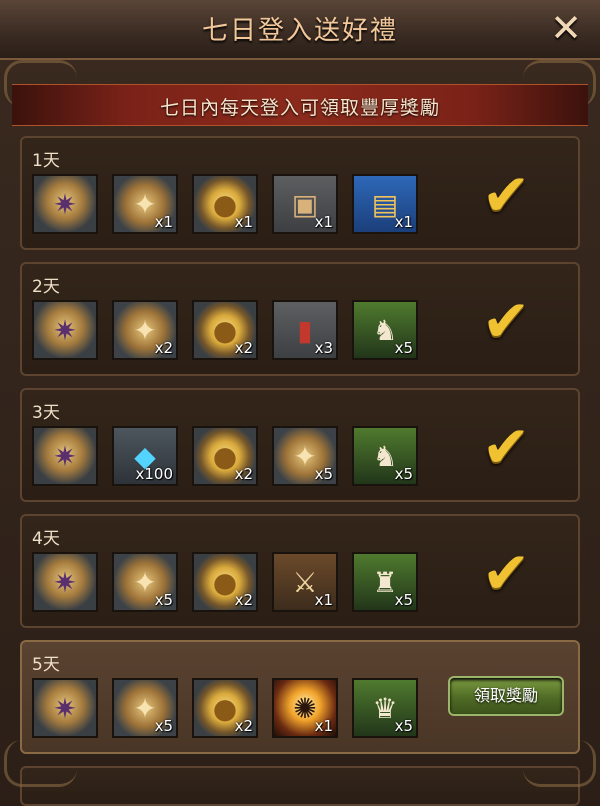 The width and height of the screenshot is (600, 806). What do you see at coordinates (145, 330) in the screenshot?
I see `reward-slot: ✦ x2` at bounding box center [145, 330].